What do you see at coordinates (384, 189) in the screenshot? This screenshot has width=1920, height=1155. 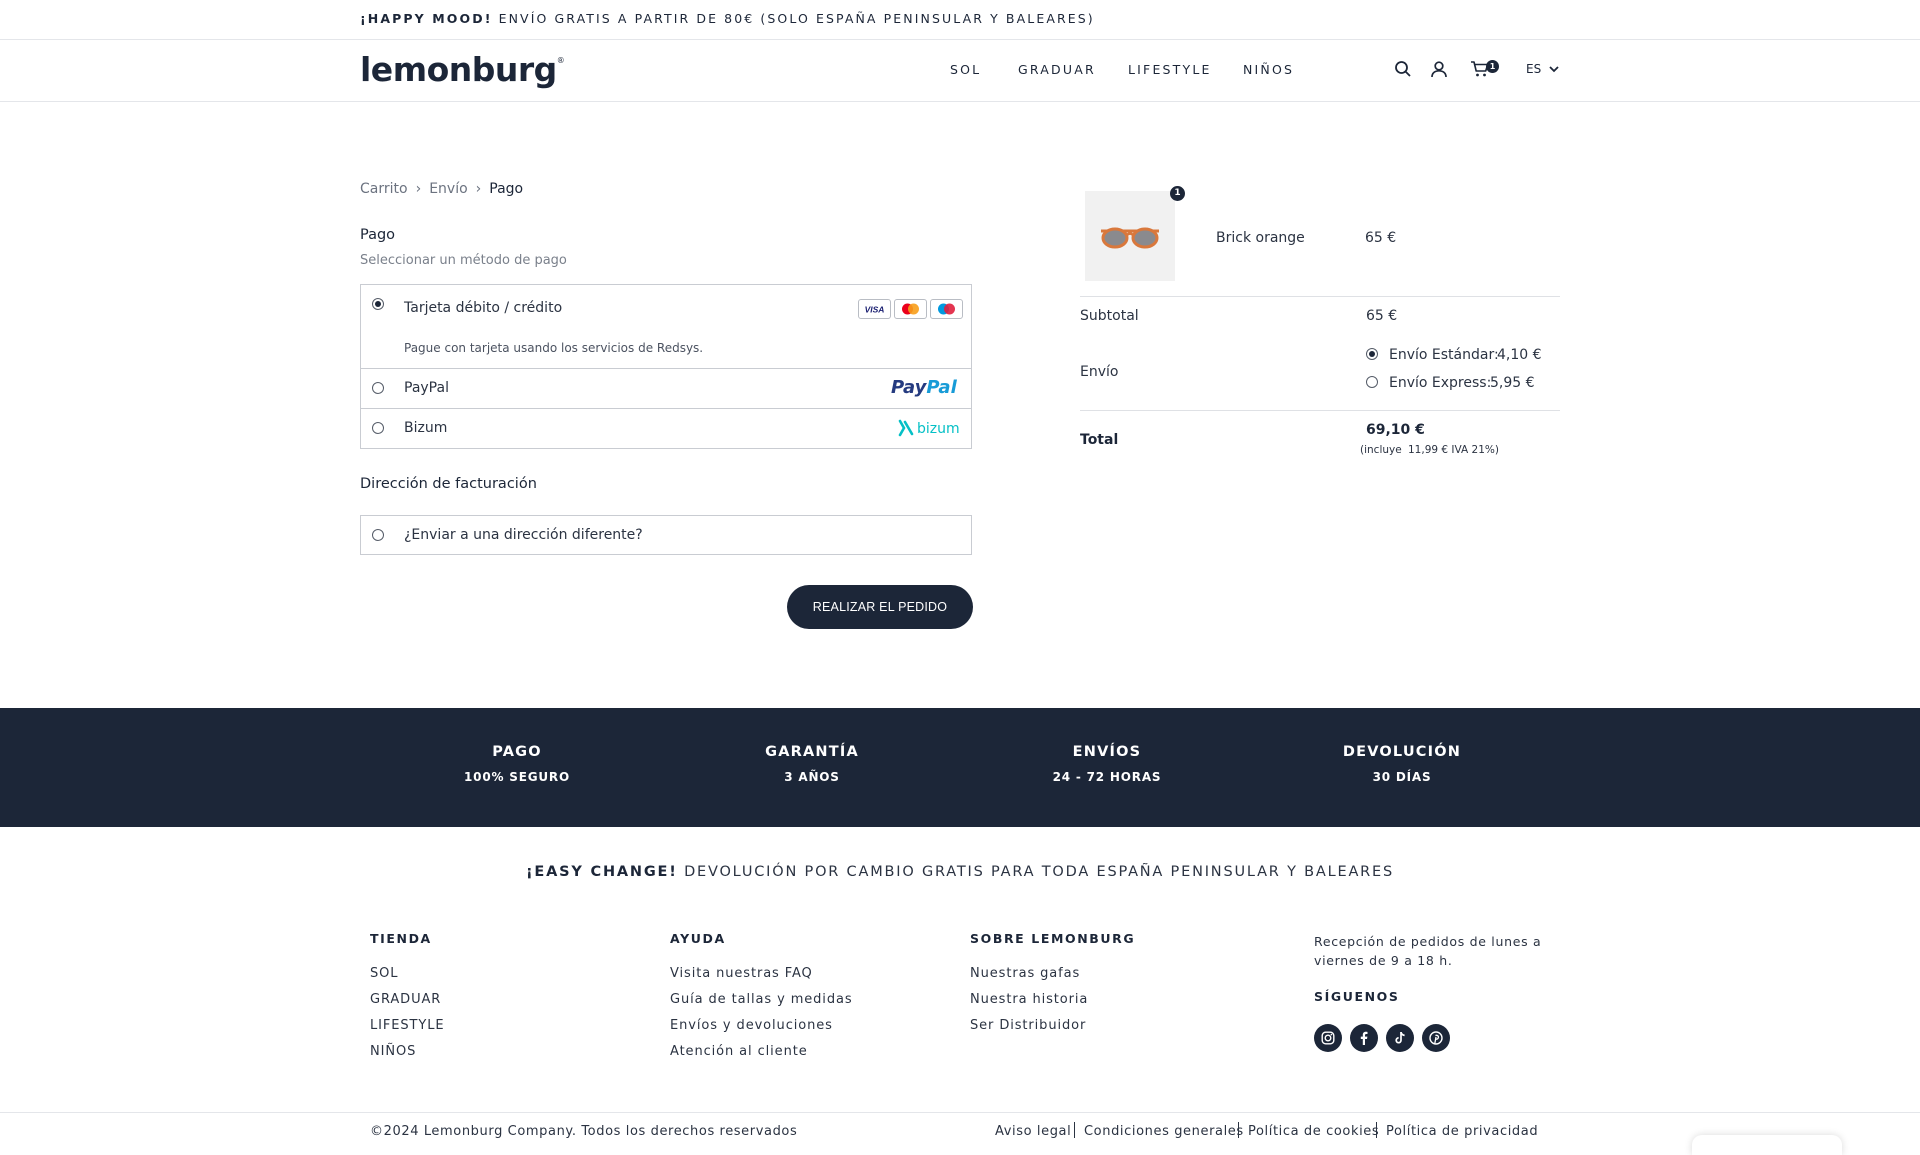 I see `breadcrumb-cart: Carrito` at bounding box center [384, 189].